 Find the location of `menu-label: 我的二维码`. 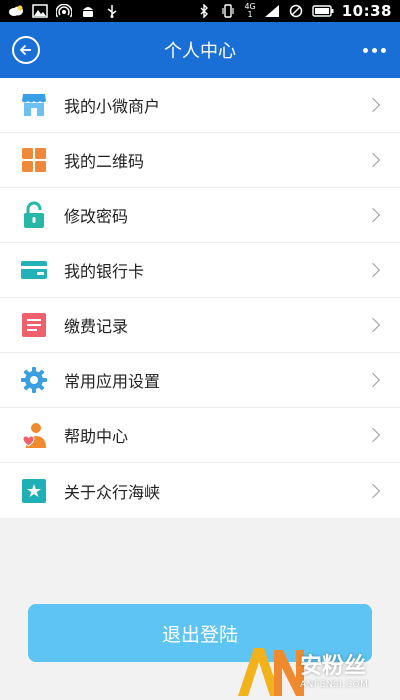

menu-label: 我的二维码 is located at coordinates (104, 161).